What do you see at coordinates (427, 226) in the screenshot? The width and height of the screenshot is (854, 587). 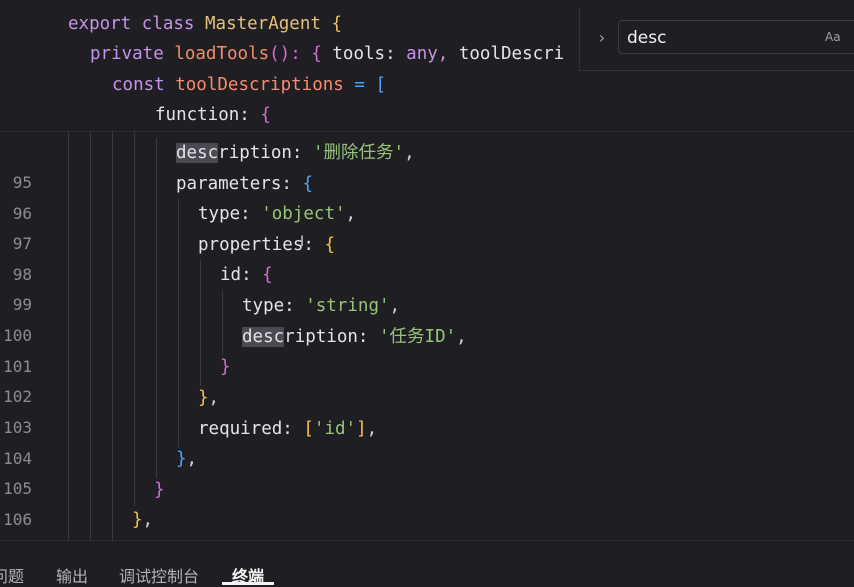 I see `code-line-97: 97 type: 'object',` at bounding box center [427, 226].